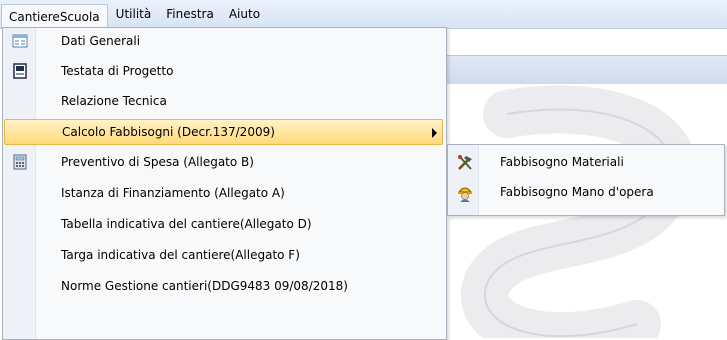  What do you see at coordinates (190, 14) in the screenshot?
I see `menubar-item-finestra: Finestra` at bounding box center [190, 14].